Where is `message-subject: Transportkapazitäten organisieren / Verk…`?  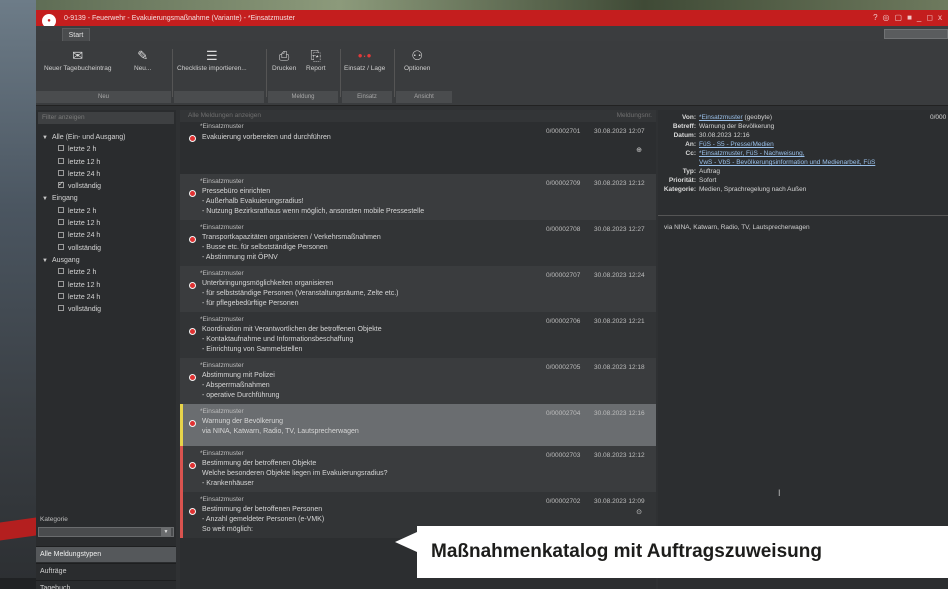
message-subject: Transportkapazitäten organisieren / Verk… is located at coordinates (291, 237).